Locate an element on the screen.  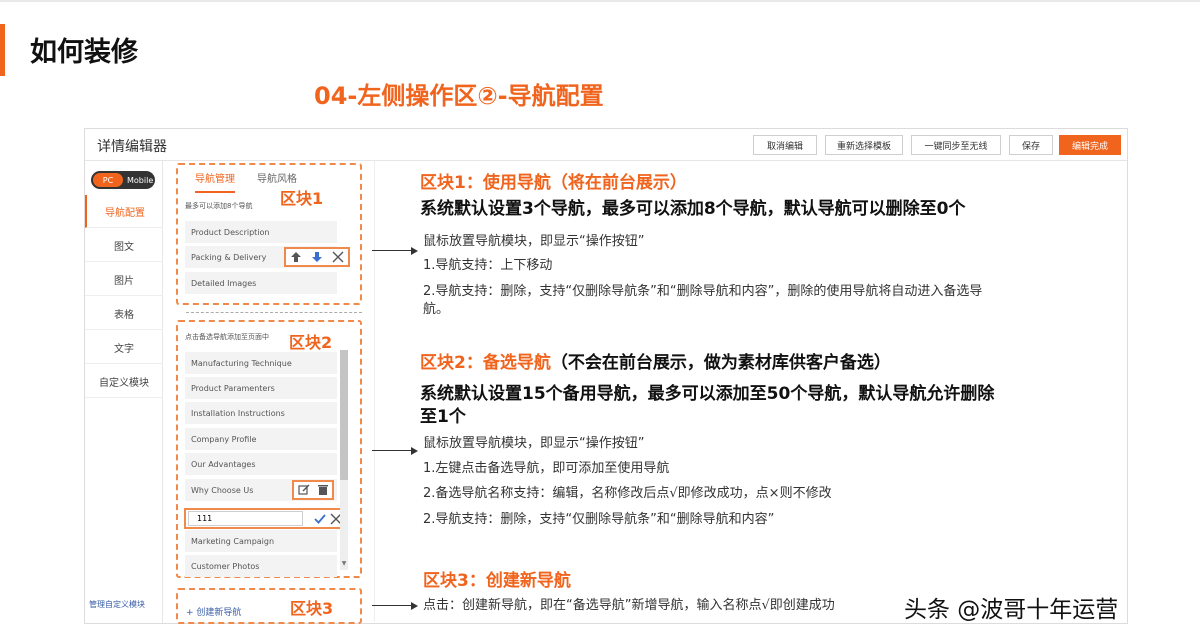
column-divider is located at coordinates (374, 391).